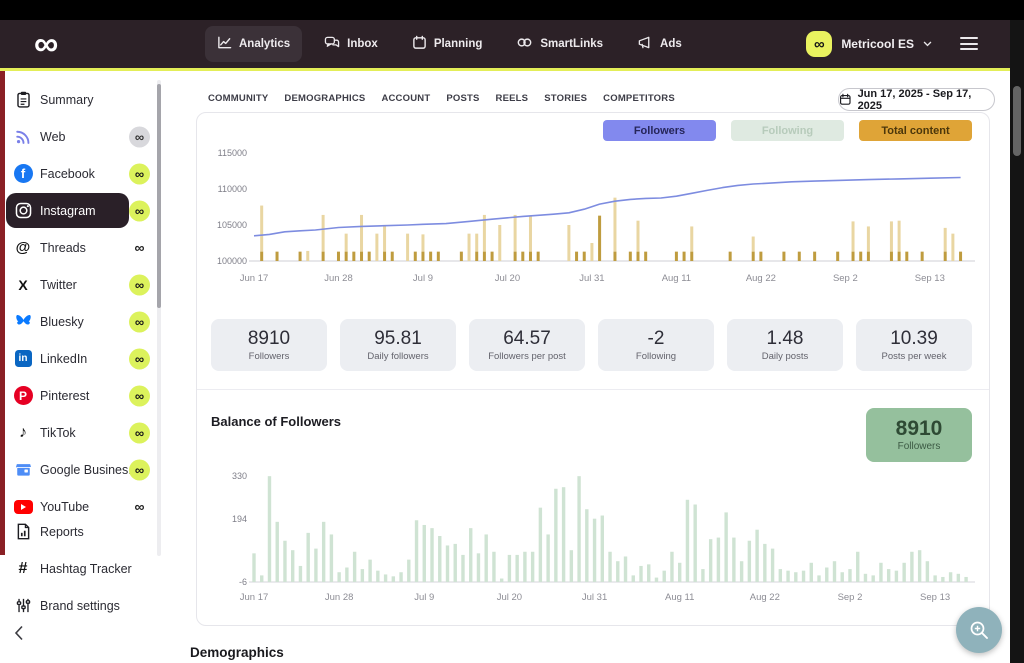 The height and width of the screenshot is (663, 1024). I want to click on sidebar-item-label: Instagram, so click(68, 210).